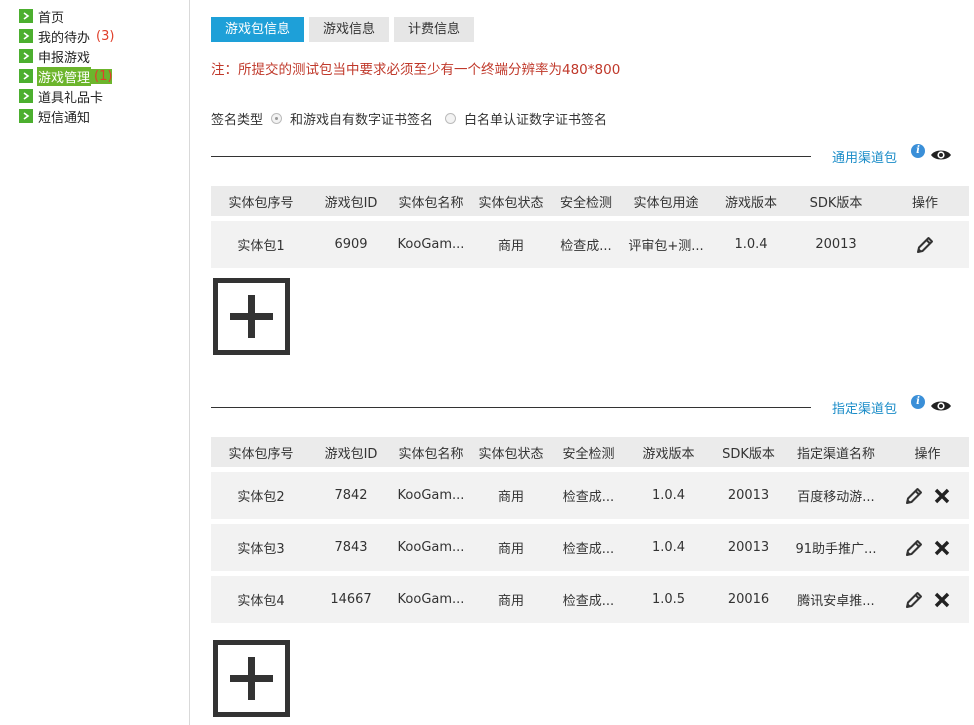 The image size is (974, 725). What do you see at coordinates (351, 493) in the screenshot?
I see `table-cell: 7842` at bounding box center [351, 493].